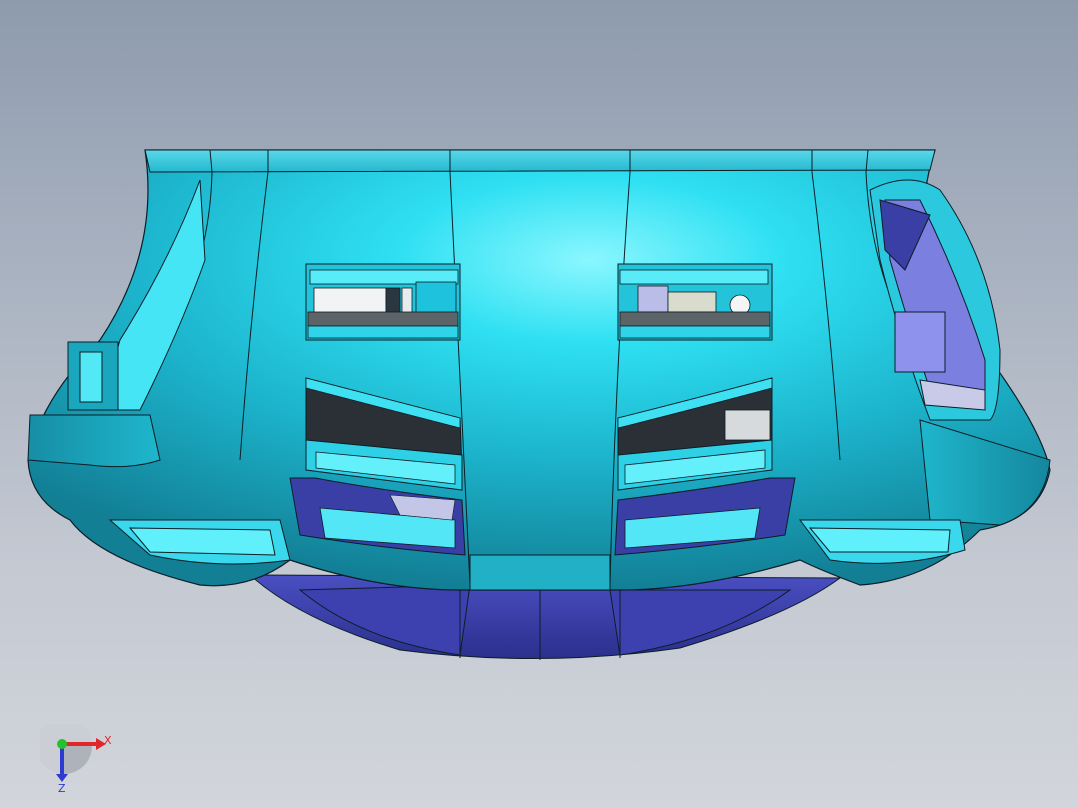  I want to click on y-axis-icon, so click(62, 744).